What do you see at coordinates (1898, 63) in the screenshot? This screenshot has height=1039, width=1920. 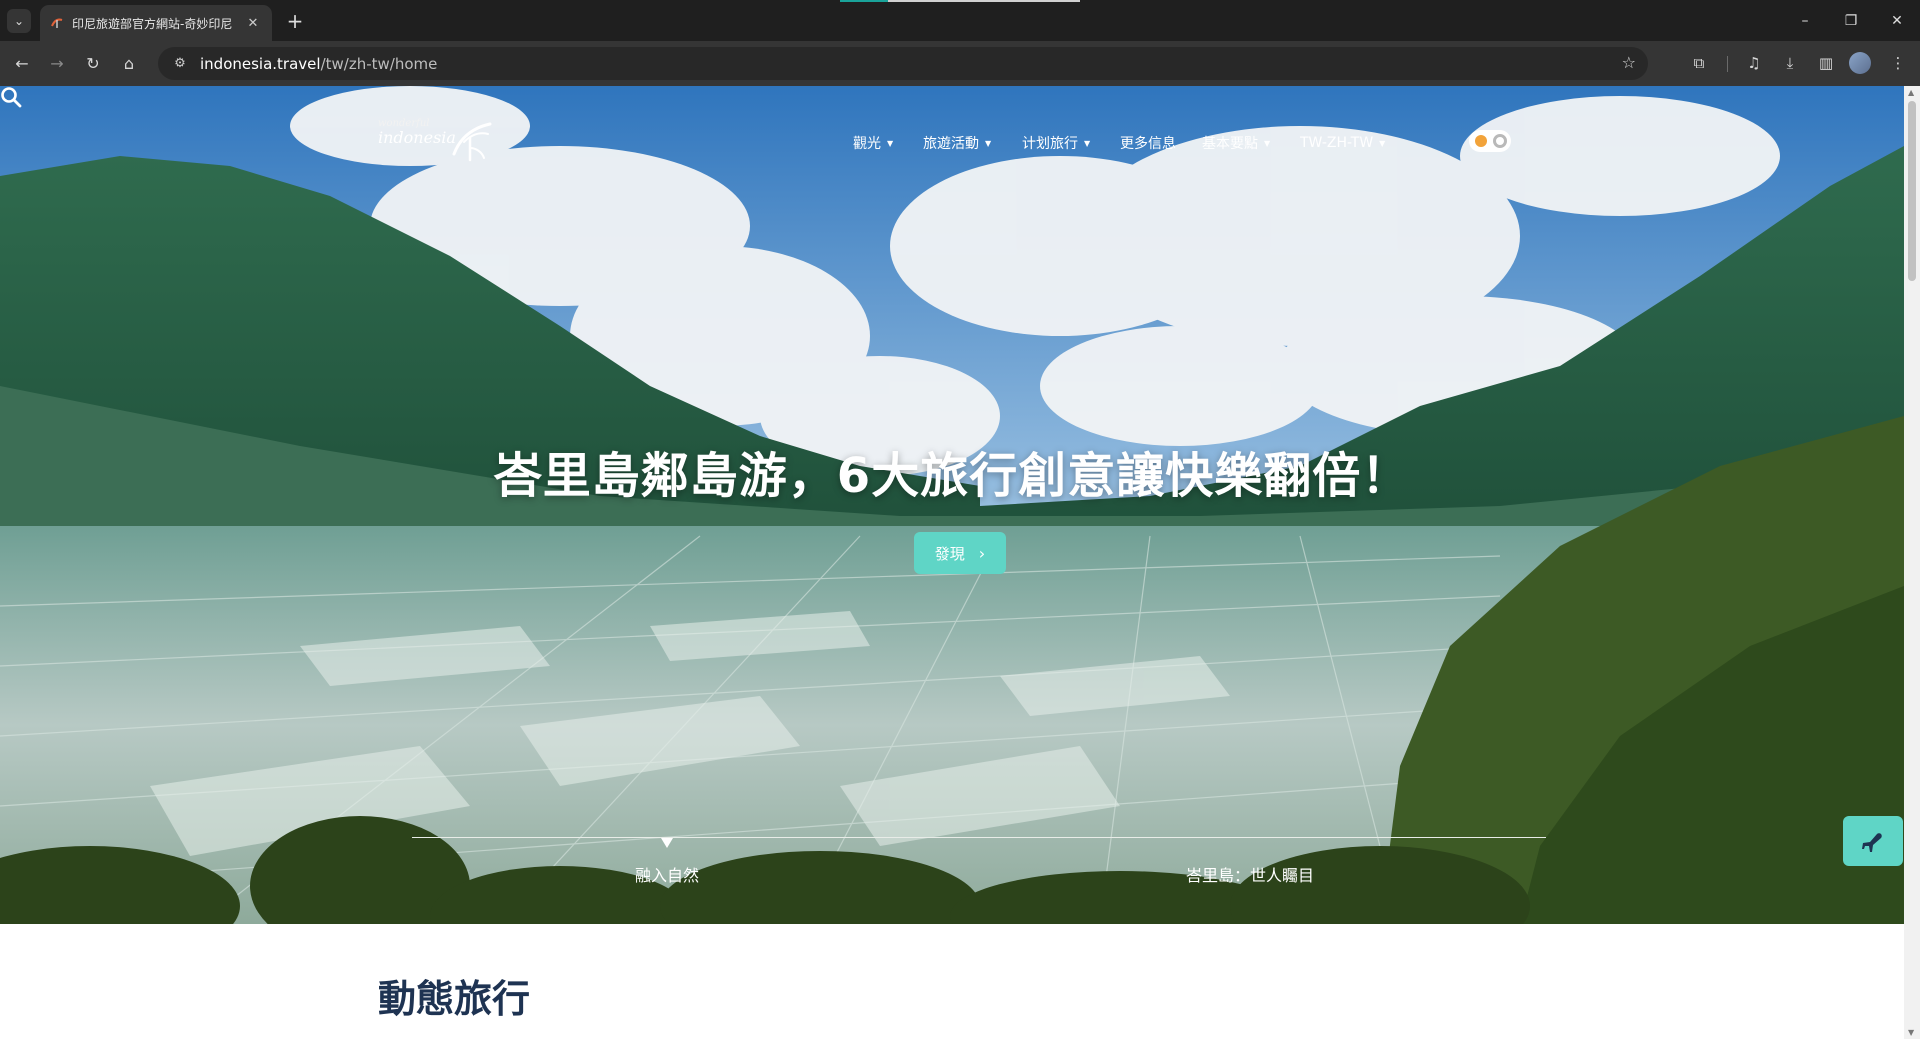 I see `browser-menu-icon: ⋮` at bounding box center [1898, 63].